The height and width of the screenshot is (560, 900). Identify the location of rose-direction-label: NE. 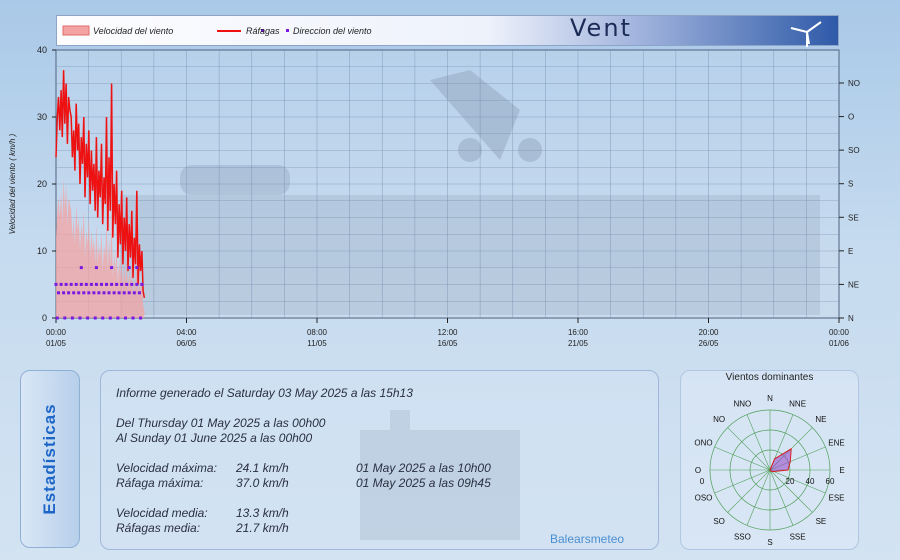
(820, 419).